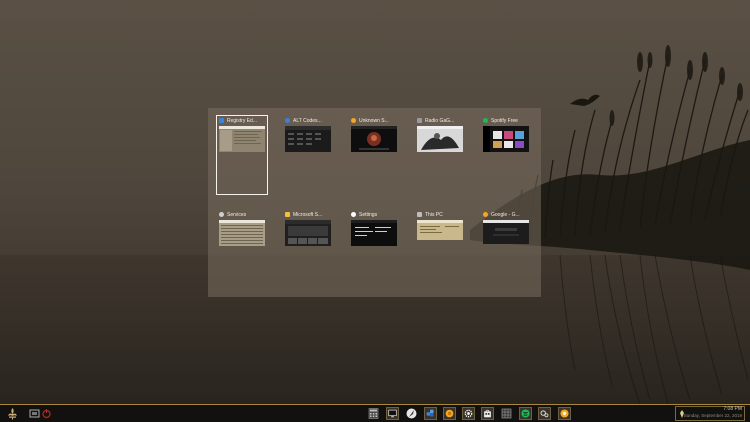 The image size is (750, 422). What do you see at coordinates (46, 413) in the screenshot?
I see `power-icon` at bounding box center [46, 413].